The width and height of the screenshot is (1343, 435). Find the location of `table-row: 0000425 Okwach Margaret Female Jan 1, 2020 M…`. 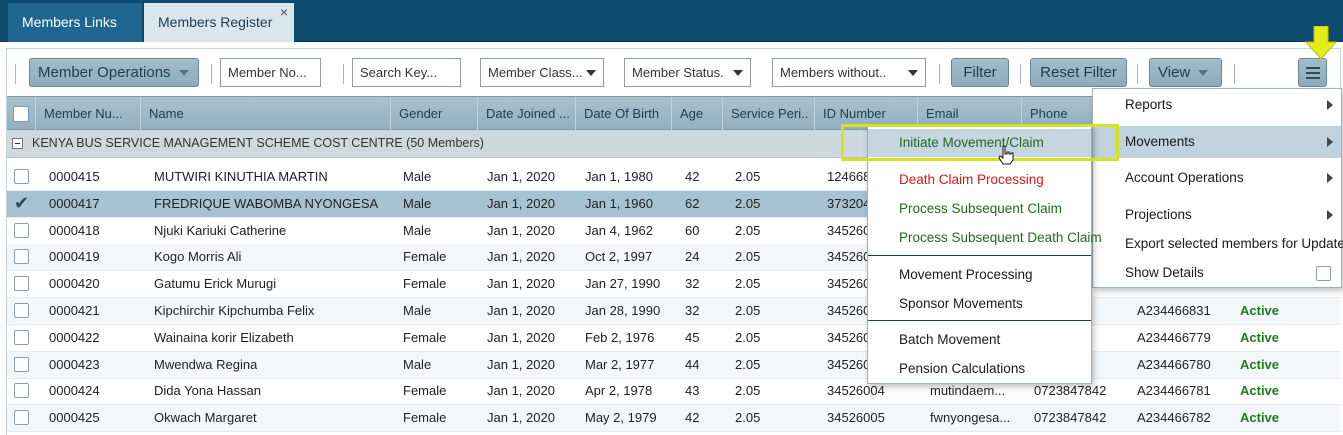

table-row: 0000425 Okwach Margaret Female Jan 1, 2020 M… is located at coordinates (674, 419).